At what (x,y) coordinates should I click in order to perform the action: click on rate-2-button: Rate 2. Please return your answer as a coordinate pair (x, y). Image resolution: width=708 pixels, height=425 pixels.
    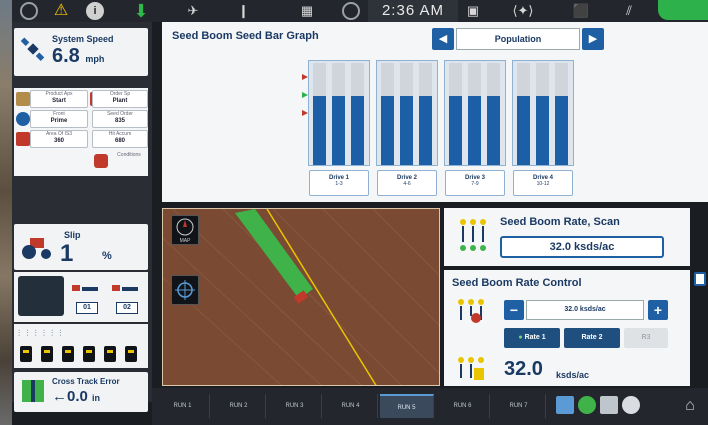
    Looking at the image, I should click on (592, 338).